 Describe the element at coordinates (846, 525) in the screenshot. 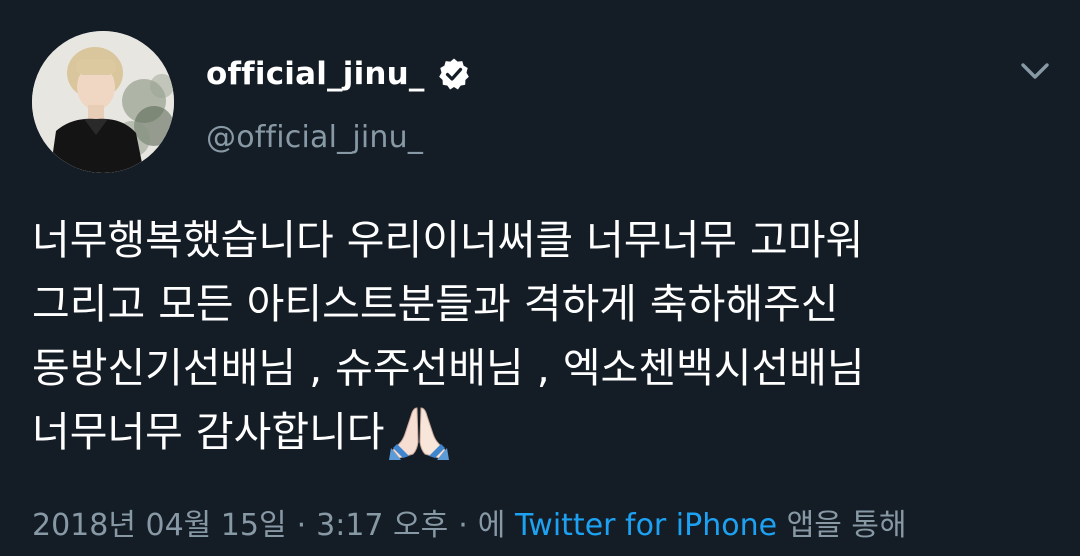

I see `via-suffix: 앱을 통해` at that location.